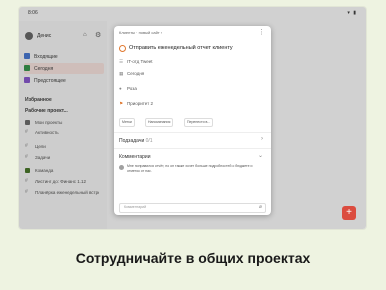  I want to click on breadcrumb: Клиенты · новый сайт ›, so click(140, 32).